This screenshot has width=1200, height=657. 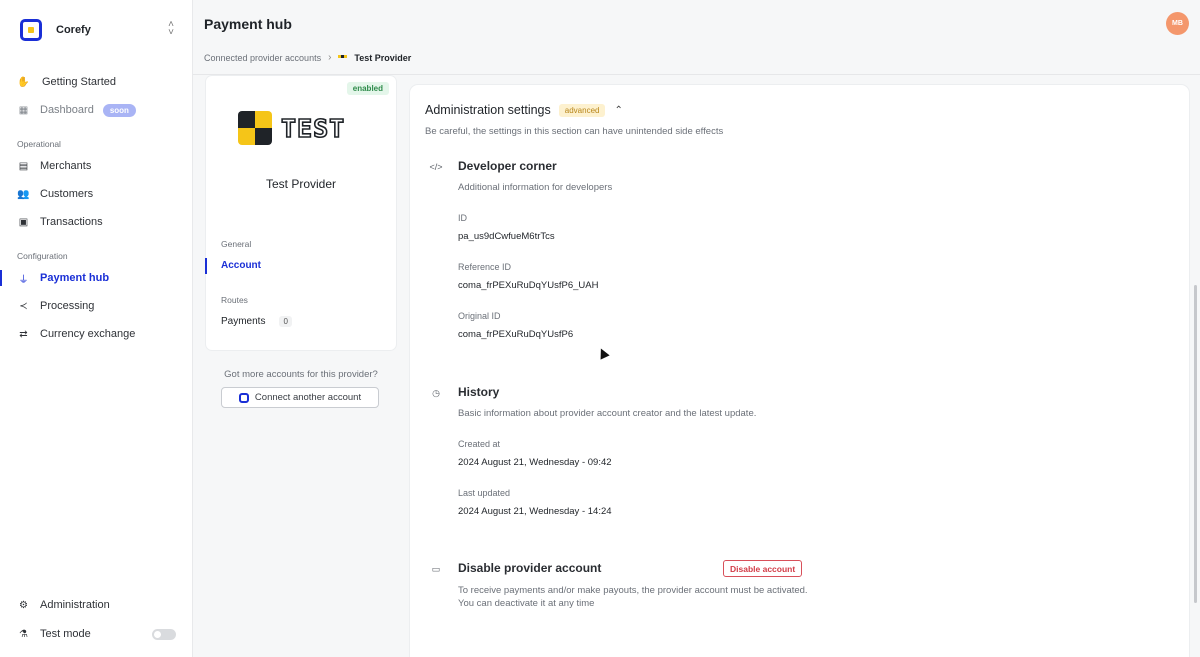 What do you see at coordinates (285, 321) in the screenshot?
I see `payments-count-badge: 0` at bounding box center [285, 321].